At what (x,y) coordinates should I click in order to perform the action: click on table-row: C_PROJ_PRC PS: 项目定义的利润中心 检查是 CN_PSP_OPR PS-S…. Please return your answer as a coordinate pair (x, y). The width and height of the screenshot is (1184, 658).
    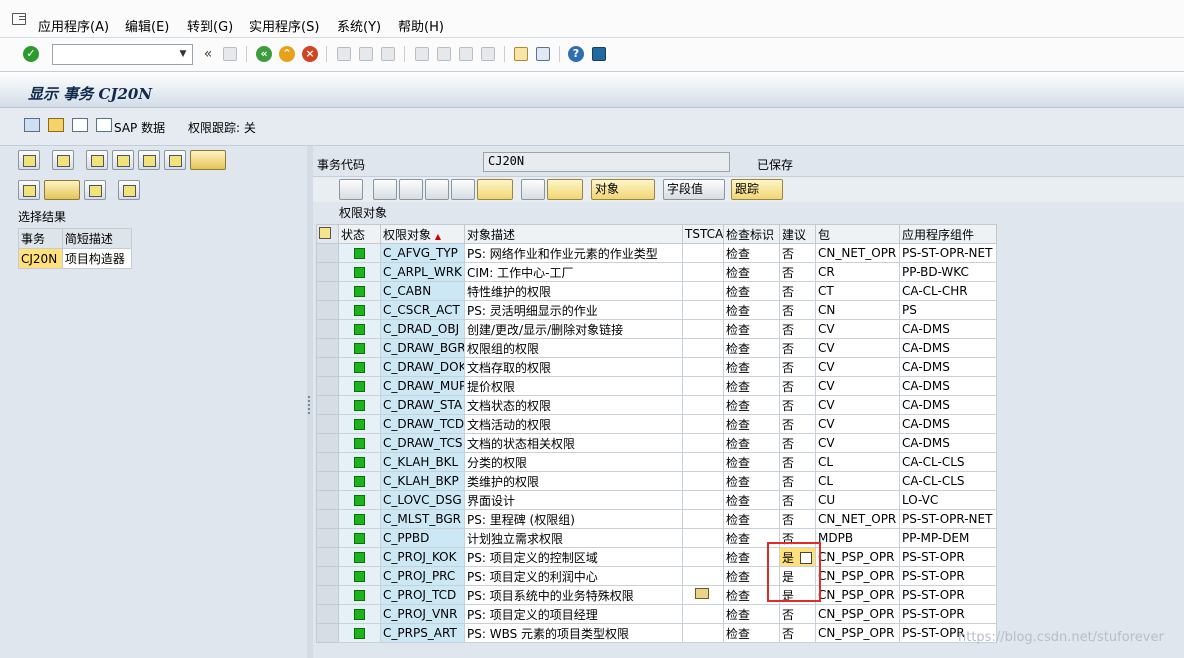
    Looking at the image, I should click on (656, 576).